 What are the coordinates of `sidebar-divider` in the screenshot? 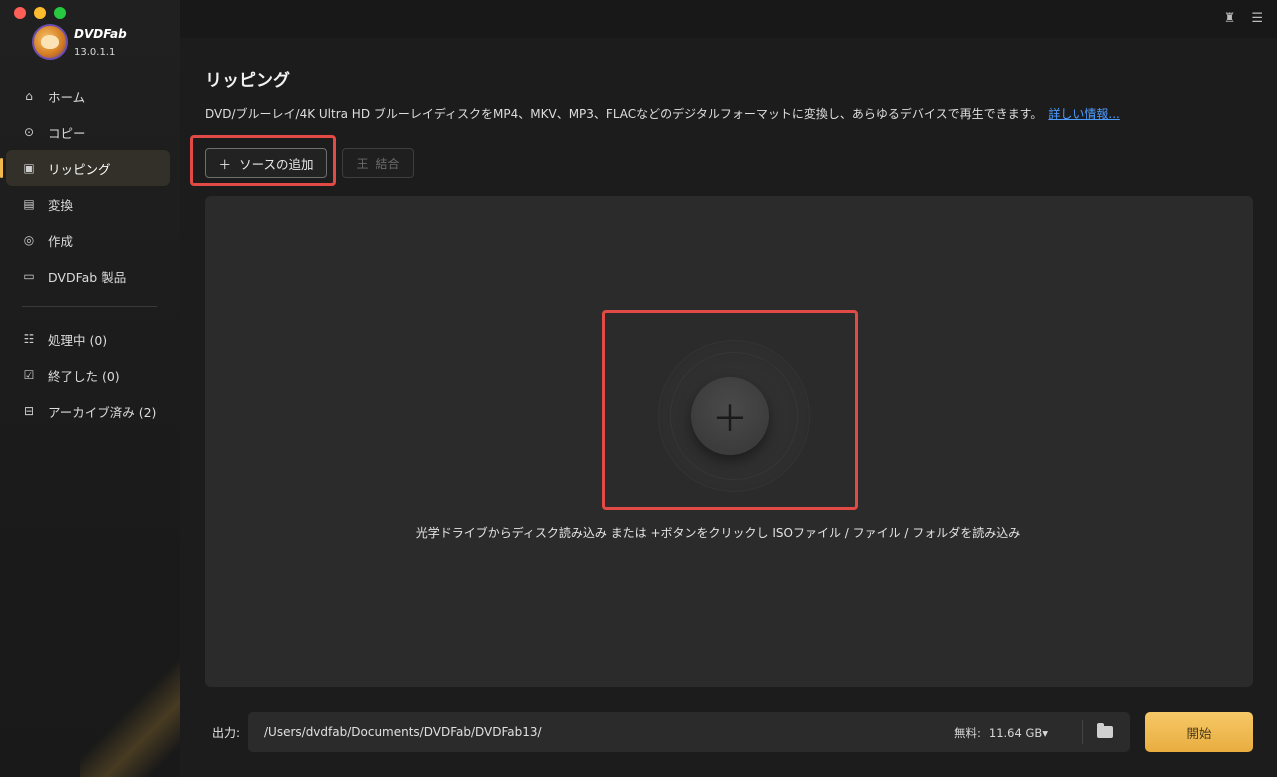 It's located at (89, 306).